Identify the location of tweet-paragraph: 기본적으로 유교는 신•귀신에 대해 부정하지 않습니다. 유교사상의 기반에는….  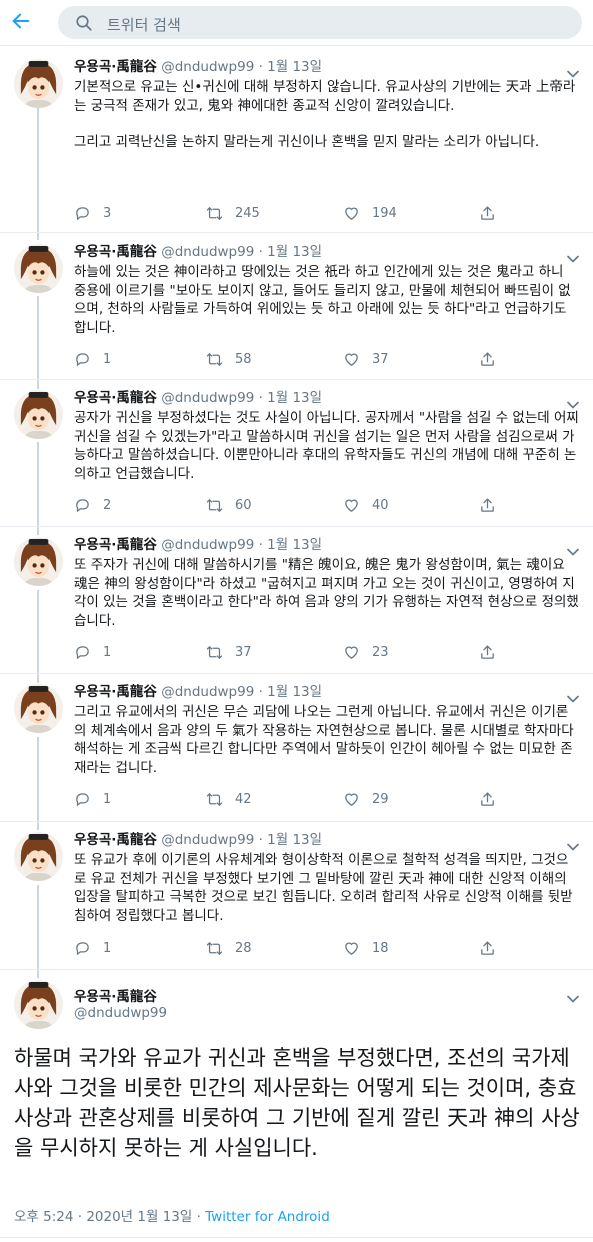
(325, 96).